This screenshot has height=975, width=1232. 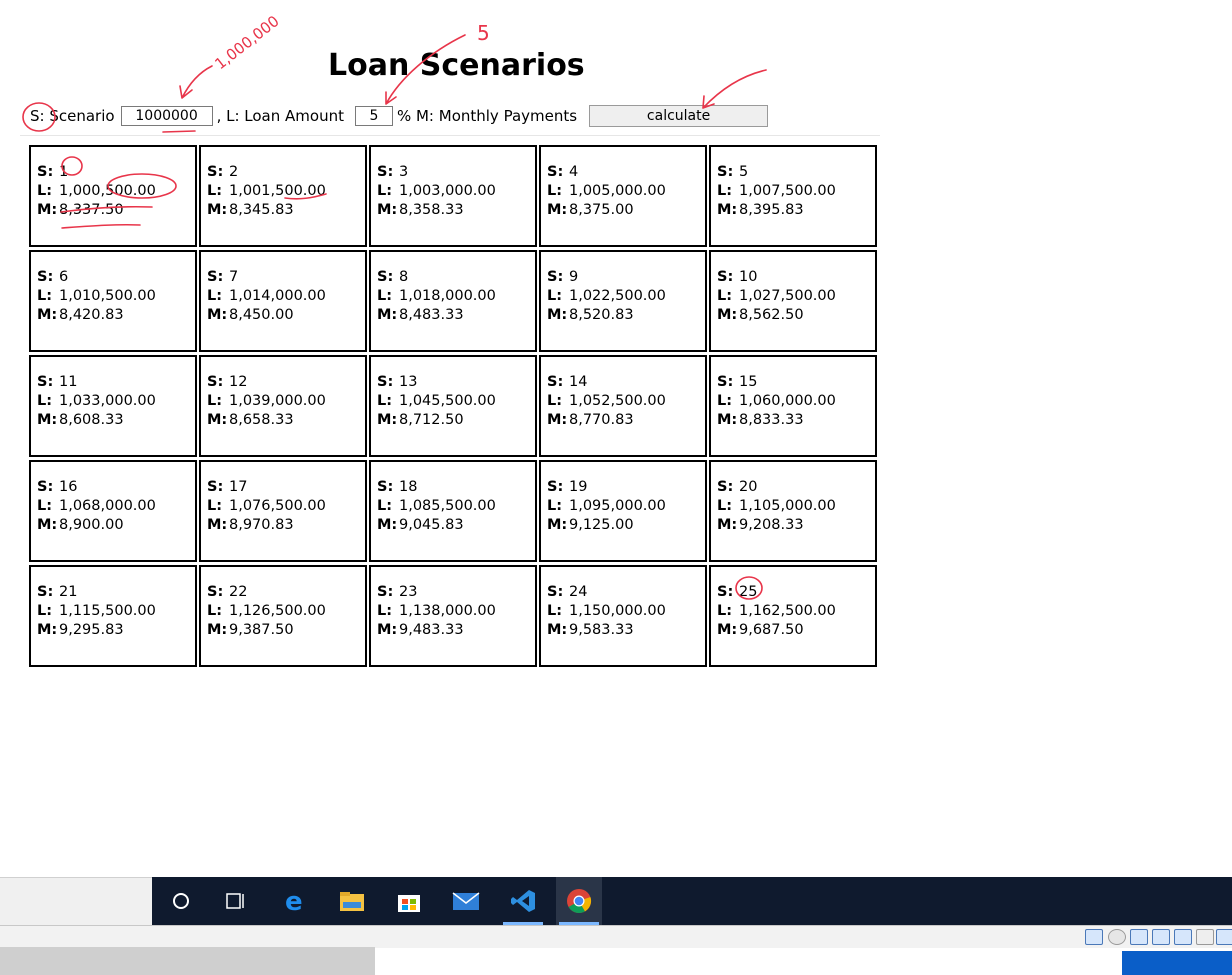 What do you see at coordinates (748, 277) in the screenshot?
I see `scenario-s-value: 10` at bounding box center [748, 277].